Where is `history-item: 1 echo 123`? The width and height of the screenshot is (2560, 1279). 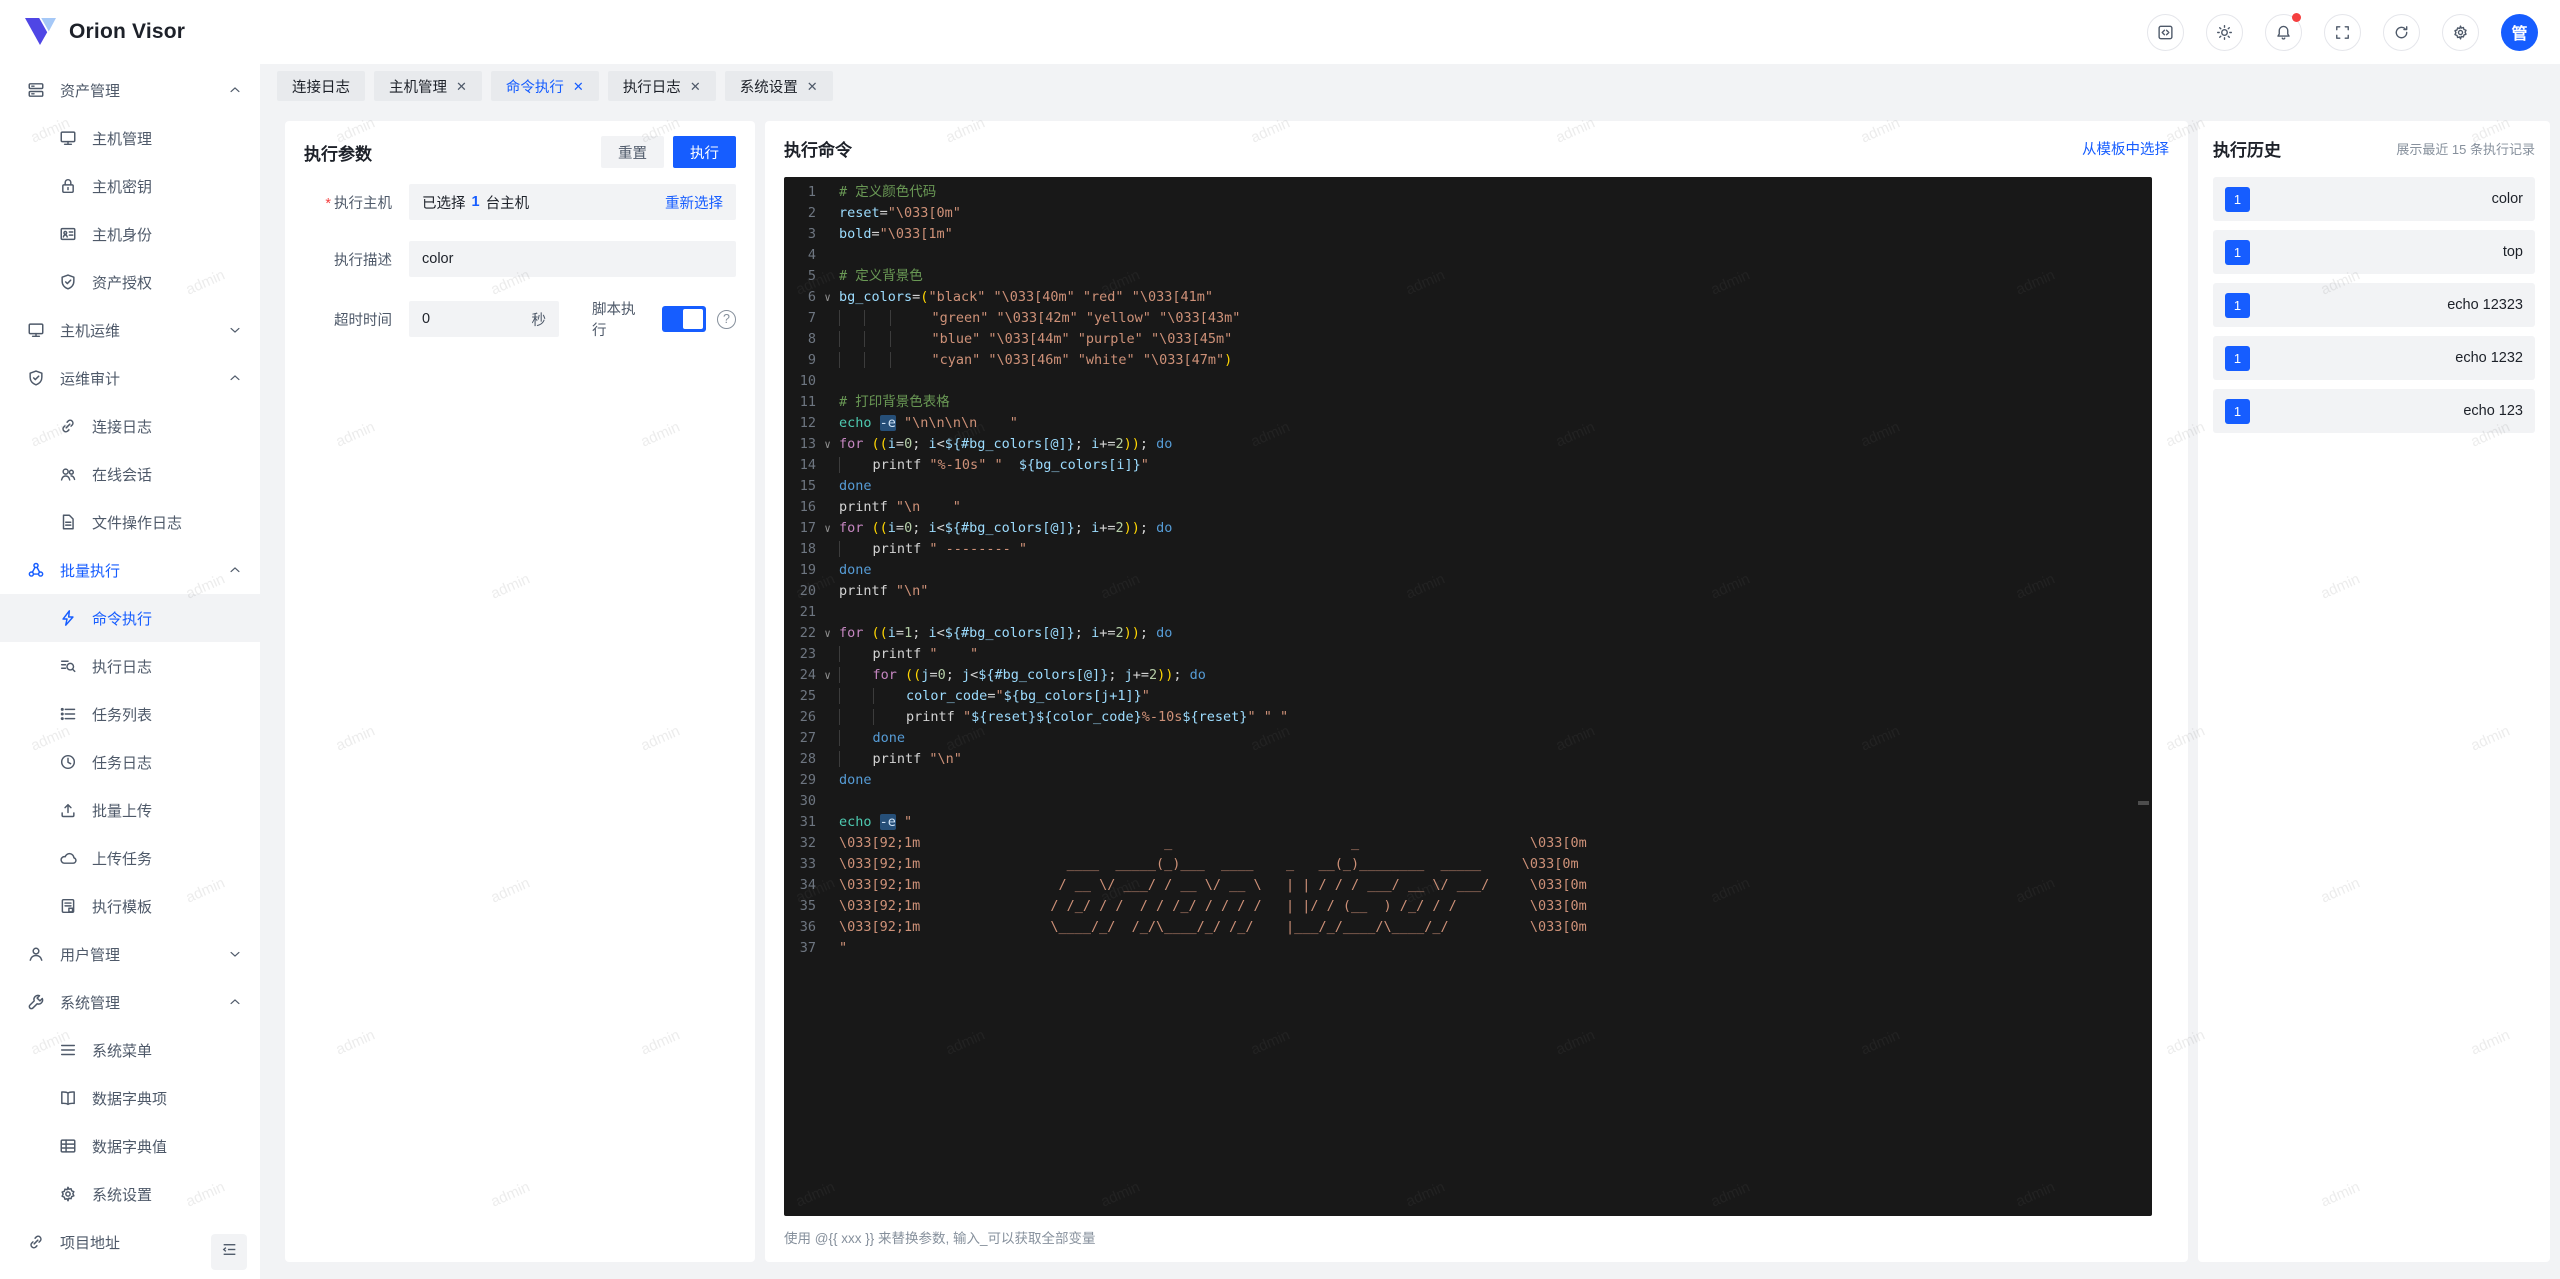
history-item: 1 echo 123 is located at coordinates (2374, 411).